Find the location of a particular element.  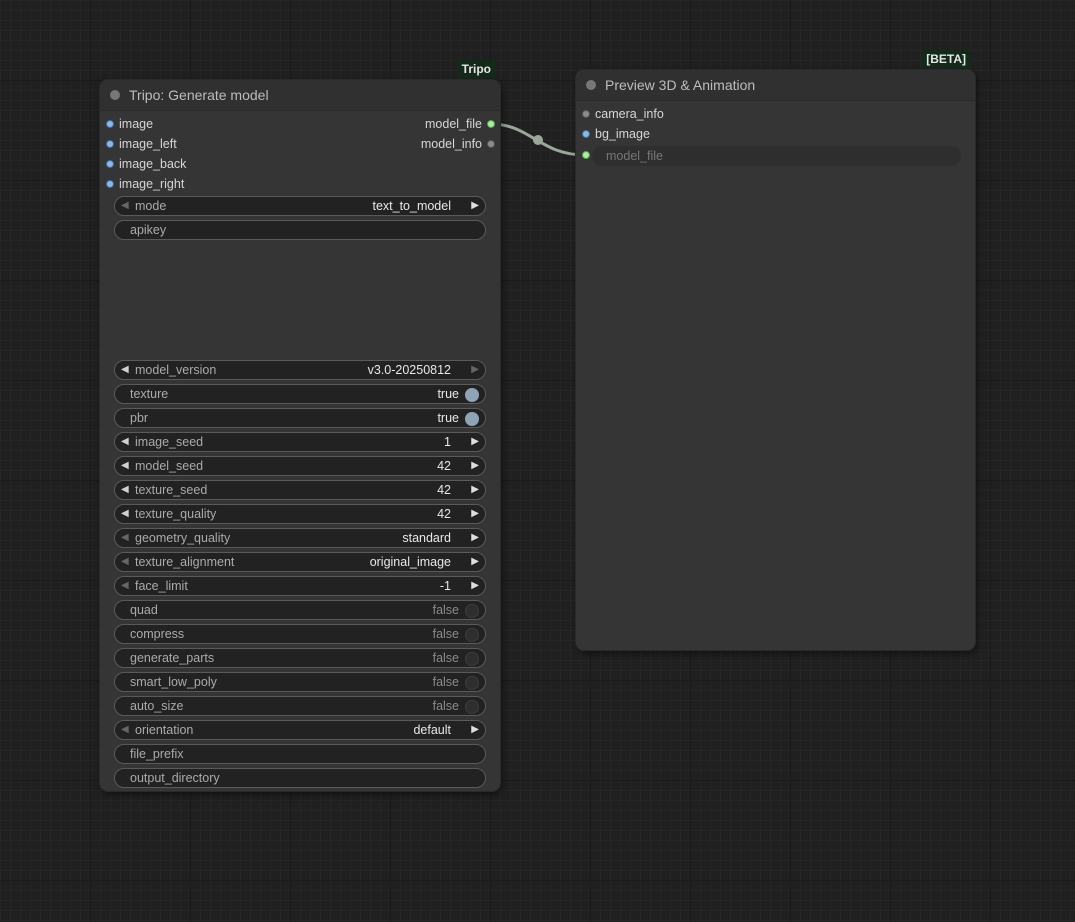

number-model-seed: ◀ model_seed 42 ▶ is located at coordinates (300, 466).